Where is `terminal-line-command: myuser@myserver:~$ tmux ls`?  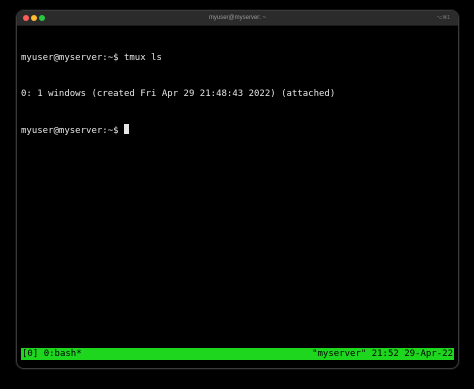 terminal-line-command: myuser@myserver:~$ tmux ls is located at coordinates (91, 58).